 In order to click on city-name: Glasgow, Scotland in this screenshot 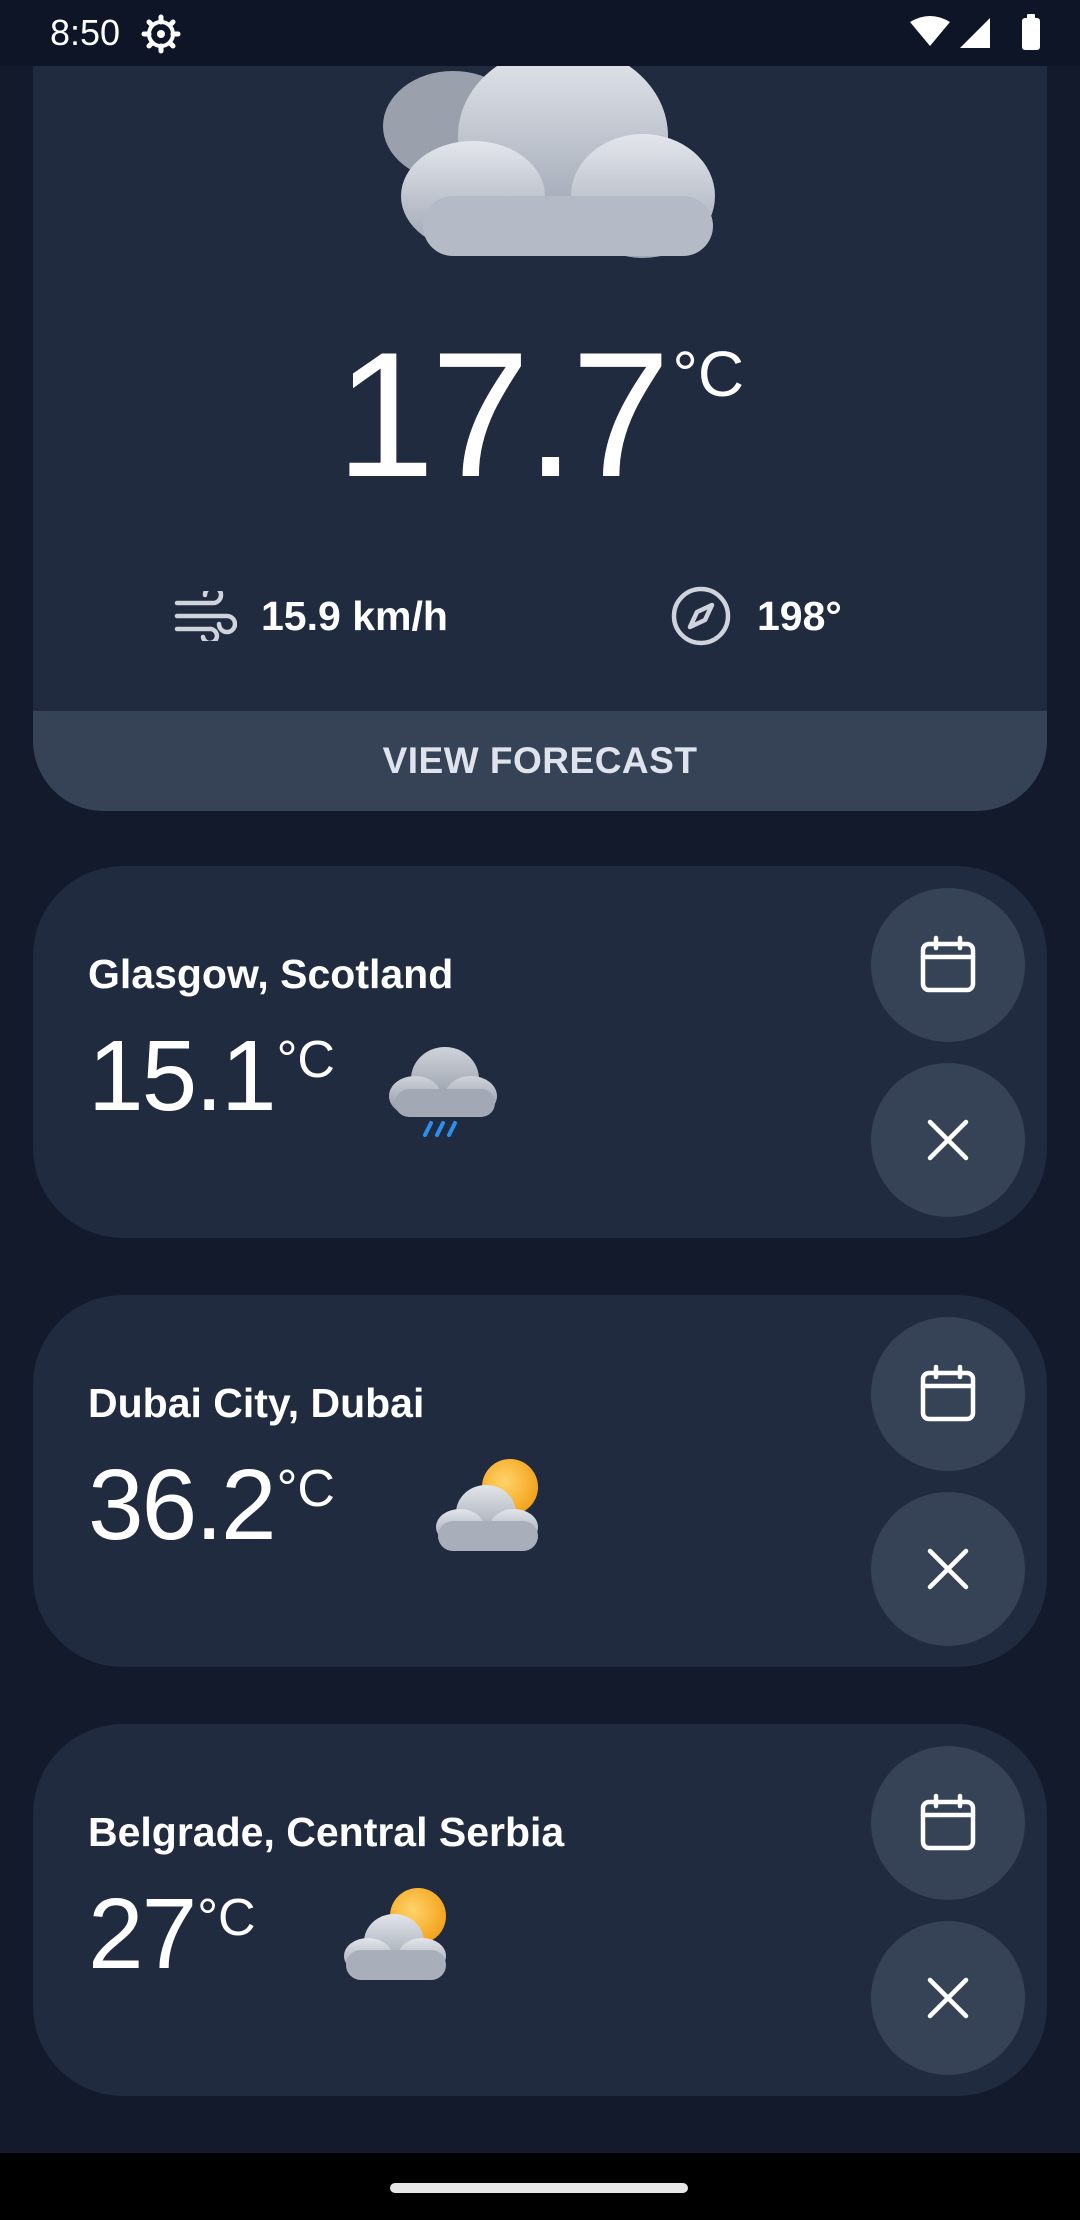, I will do `click(271, 974)`.